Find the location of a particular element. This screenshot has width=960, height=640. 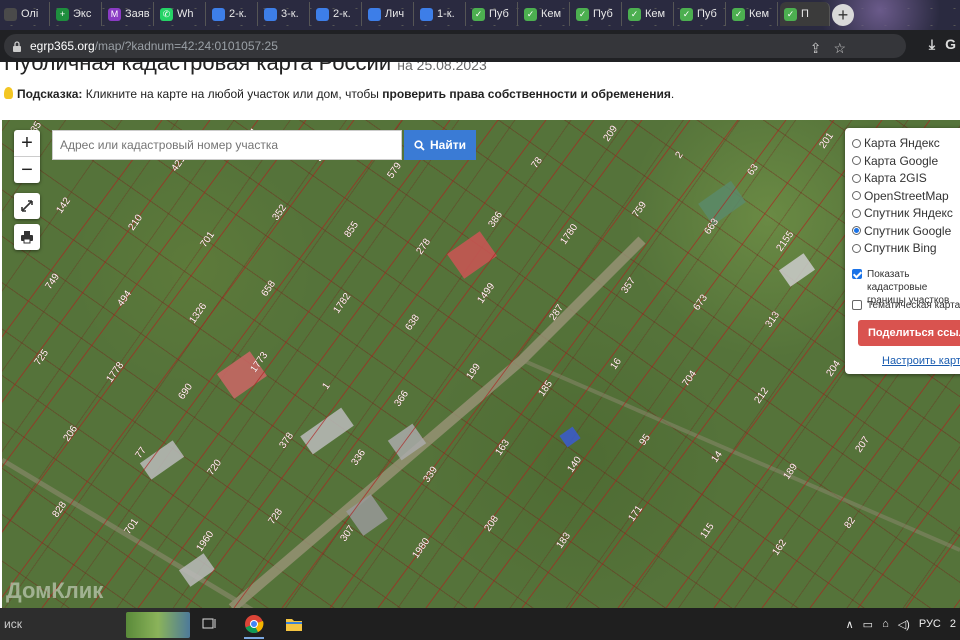

explorer-taskbar-button is located at coordinates (294, 624).